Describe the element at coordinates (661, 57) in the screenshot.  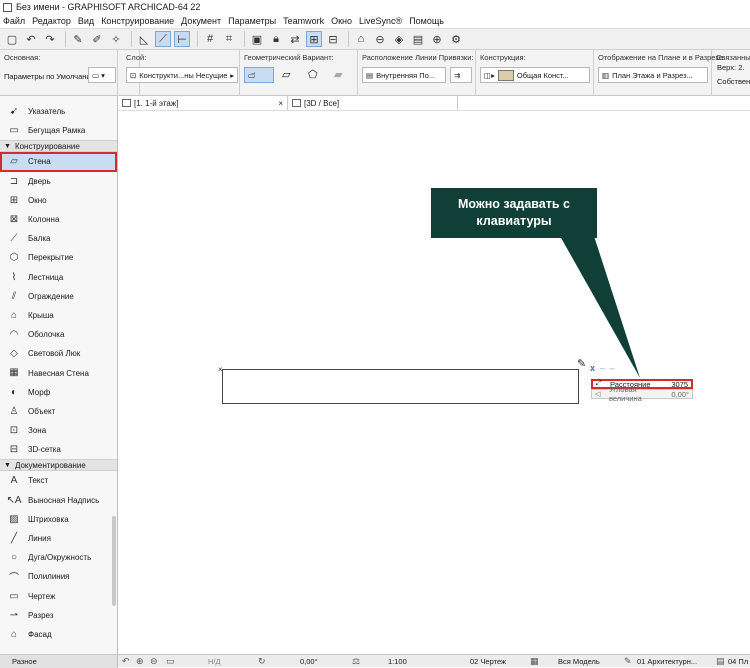
I see `display-label: Отображение на Плане и в Разрезе:` at that location.